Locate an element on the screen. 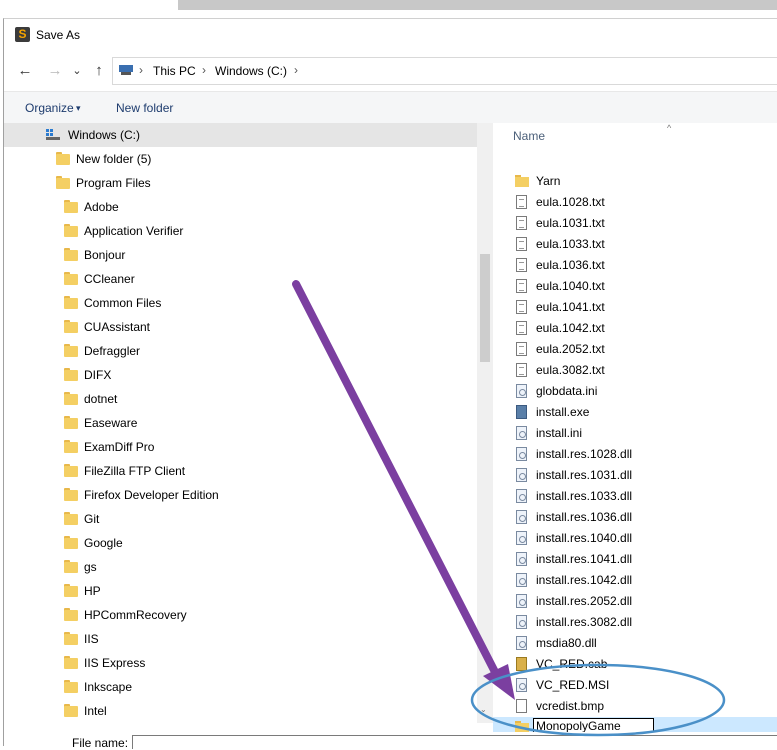 The image size is (777, 750). cab-file-icon is located at coordinates (521, 664).